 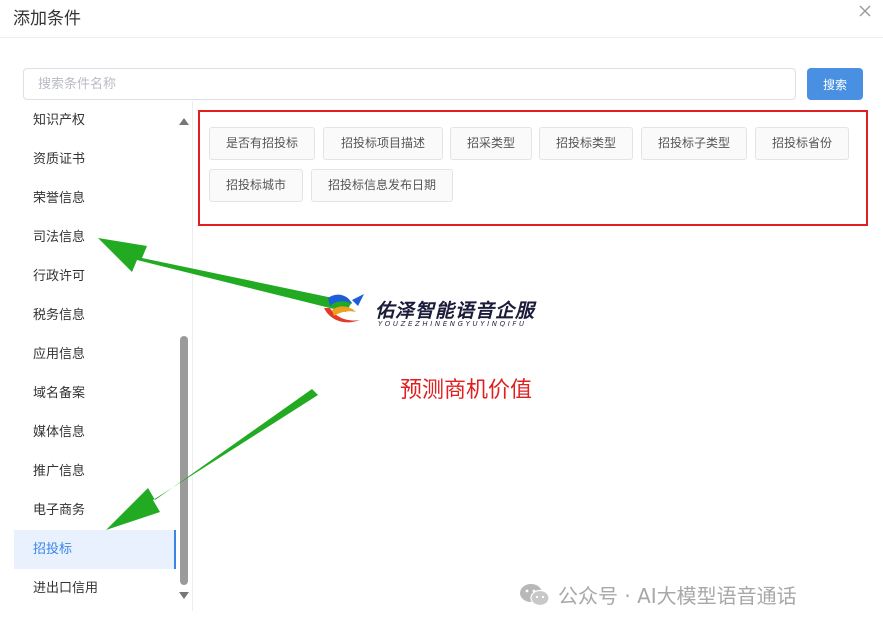 What do you see at coordinates (344, 308) in the screenshot?
I see `brand-logo` at bounding box center [344, 308].